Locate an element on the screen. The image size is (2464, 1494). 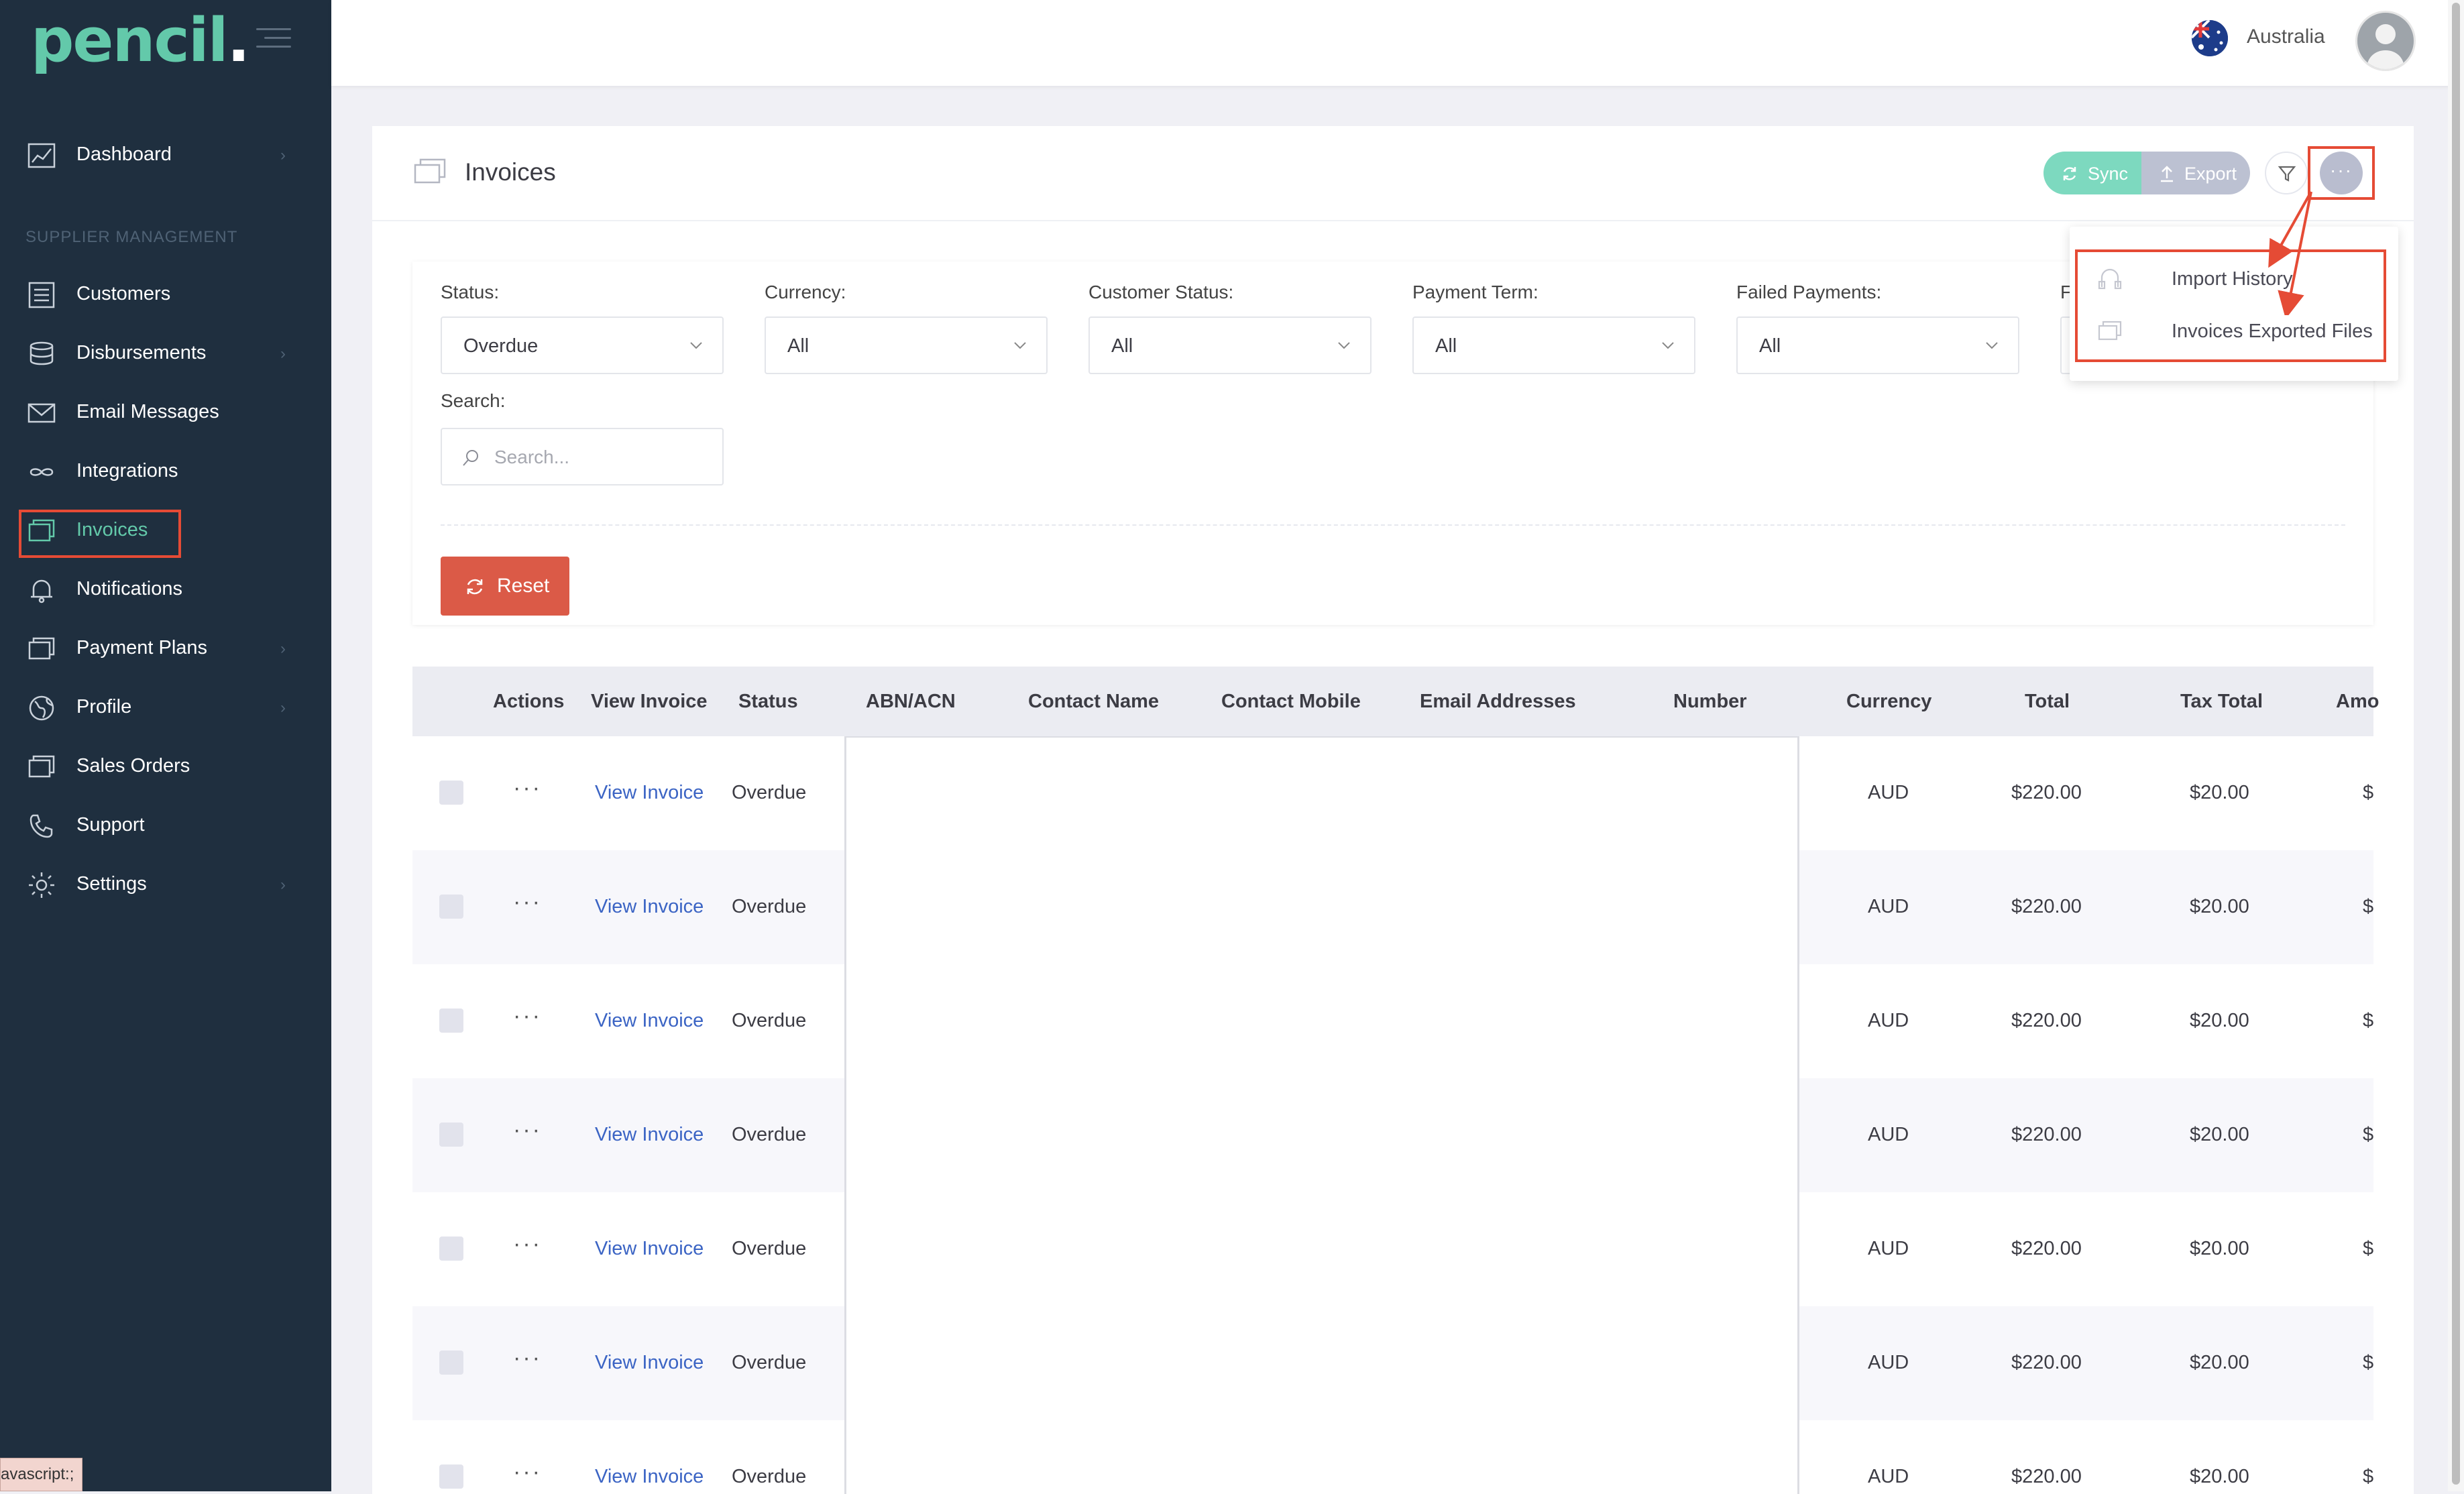
column-header-abn-acn: ABN/ACN is located at coordinates (911, 702).